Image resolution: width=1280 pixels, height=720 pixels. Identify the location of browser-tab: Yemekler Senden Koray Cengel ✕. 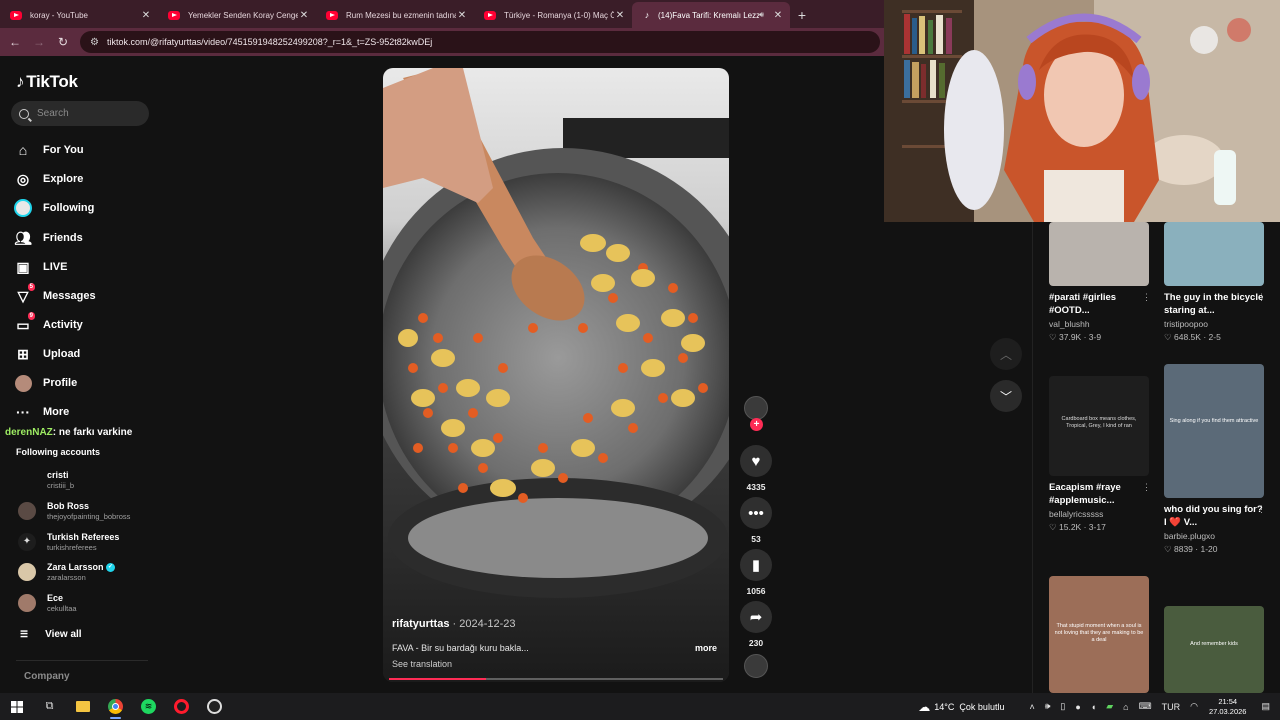
(237, 15).